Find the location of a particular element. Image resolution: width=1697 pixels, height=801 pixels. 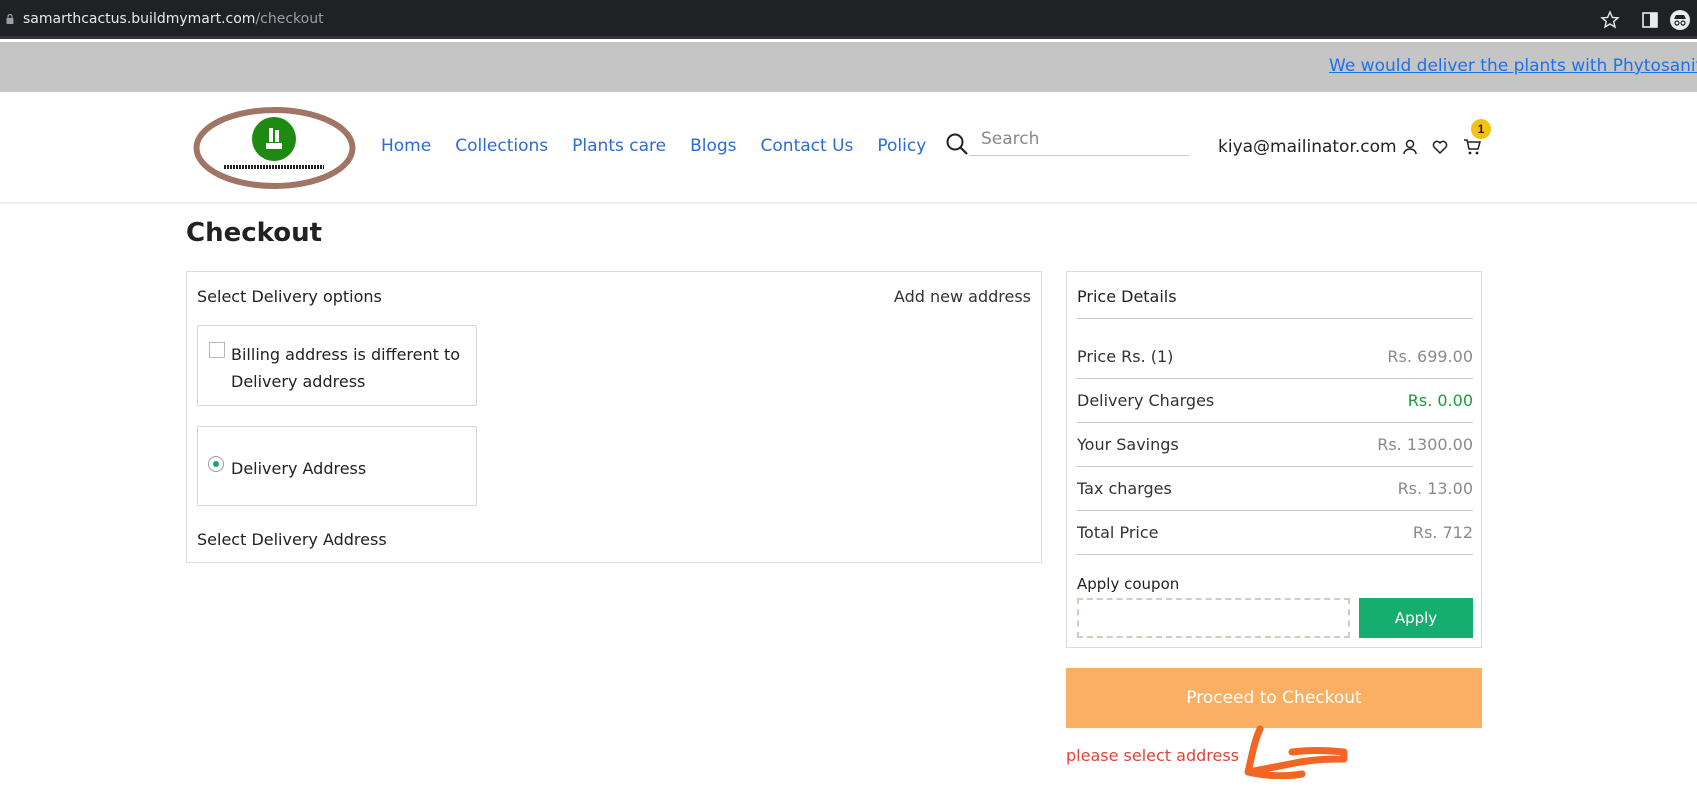

apply-coupon-button: Apply is located at coordinates (1416, 618).